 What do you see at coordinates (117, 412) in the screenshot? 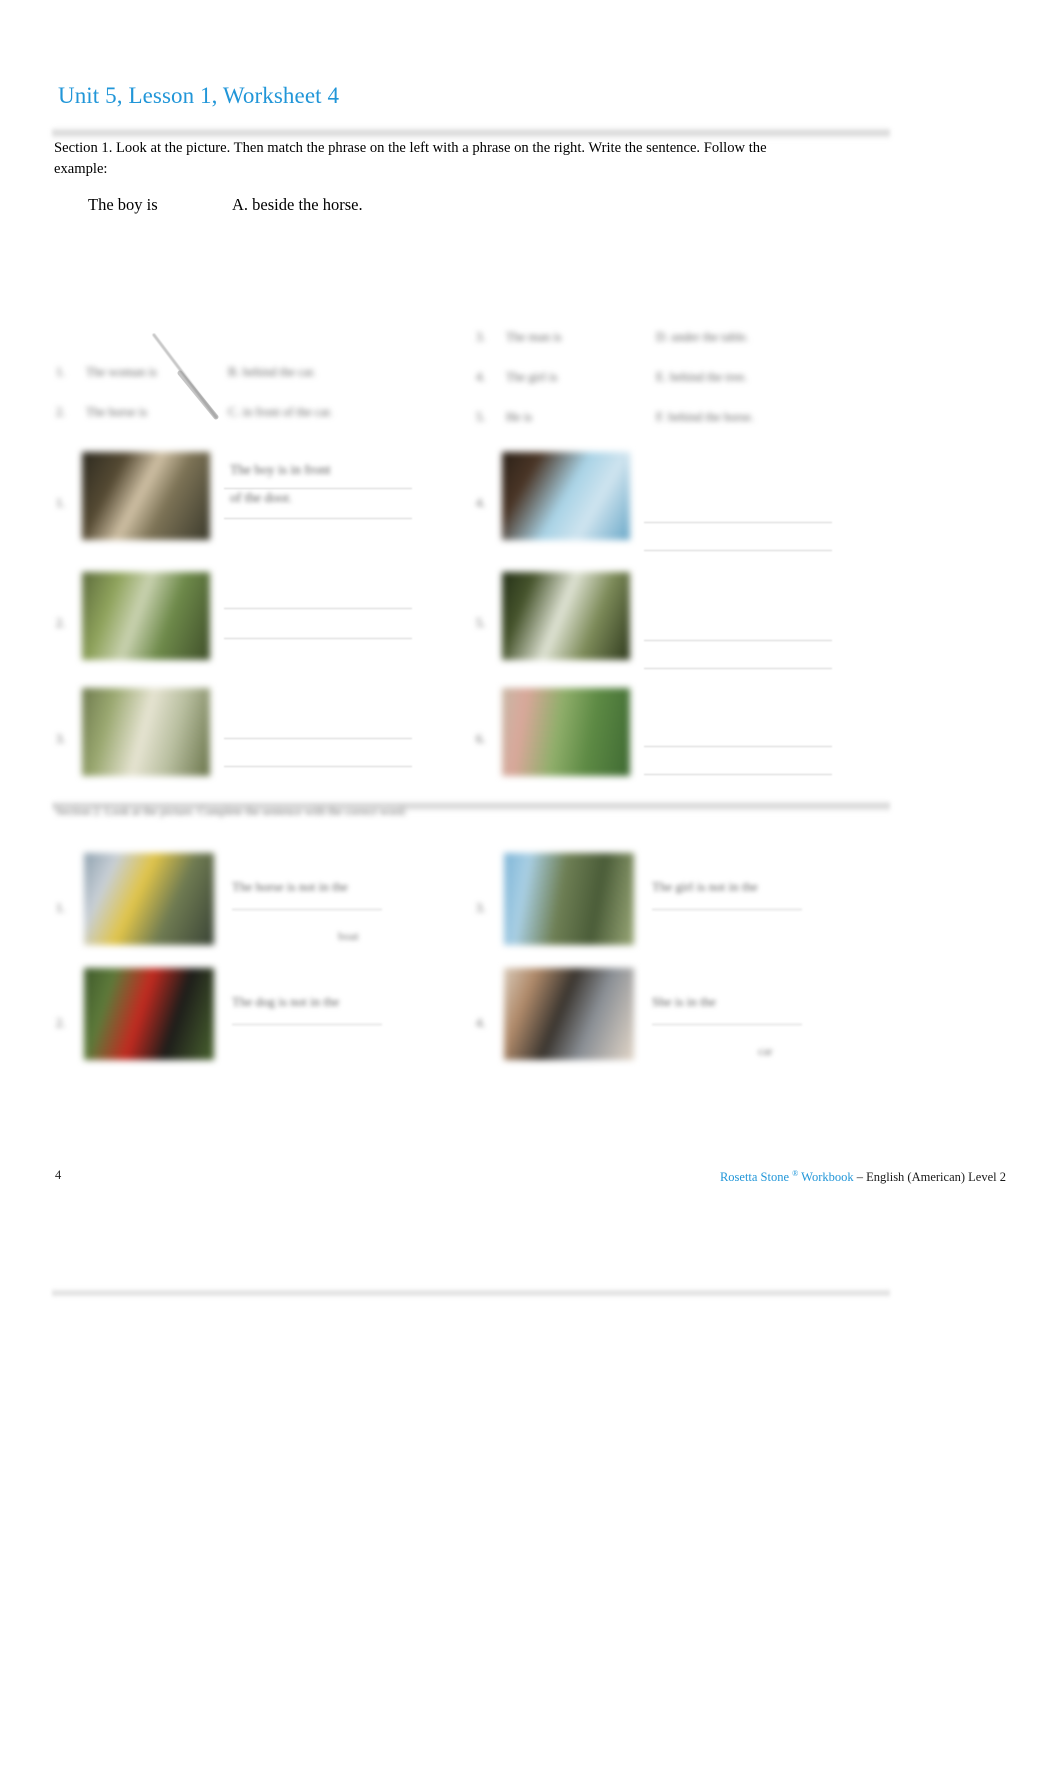
I see `match-cue: The horse is` at bounding box center [117, 412].